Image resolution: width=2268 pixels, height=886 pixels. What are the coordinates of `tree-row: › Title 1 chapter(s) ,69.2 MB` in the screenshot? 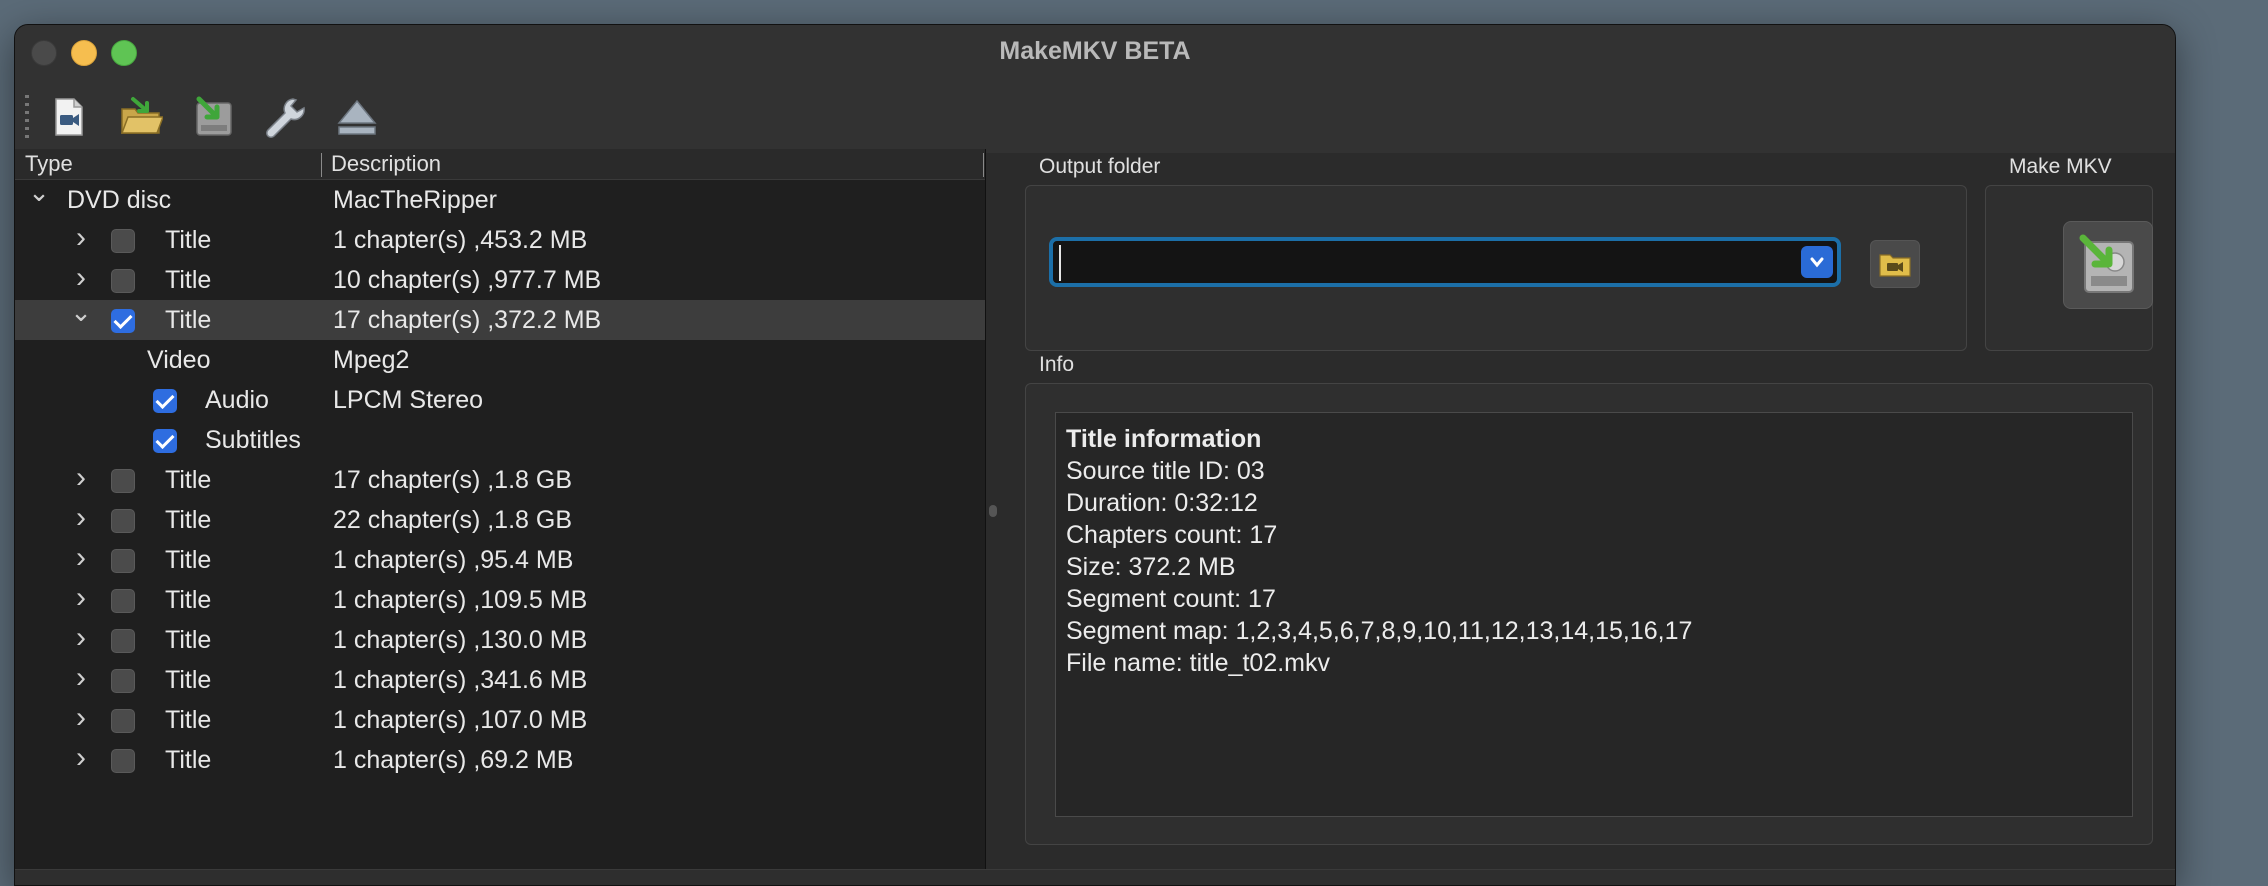 It's located at (500, 760).